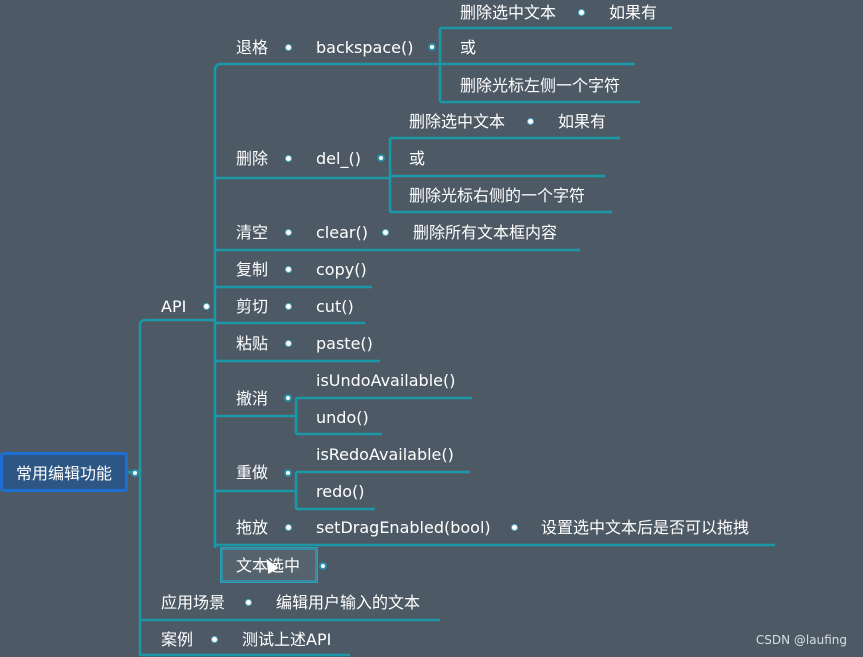 The width and height of the screenshot is (863, 657). I want to click on undo-label: 撤消, so click(252, 399).